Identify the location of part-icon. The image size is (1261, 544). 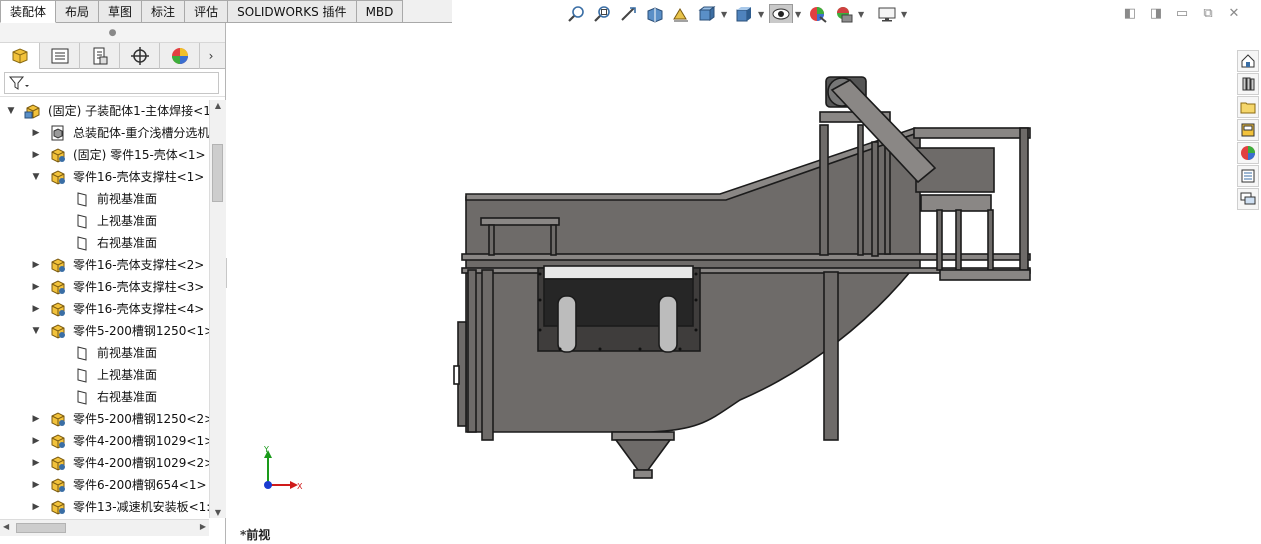
(58, 309).